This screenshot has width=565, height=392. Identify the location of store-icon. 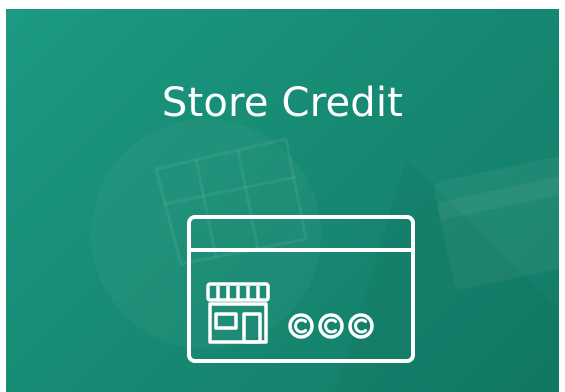
(238, 313).